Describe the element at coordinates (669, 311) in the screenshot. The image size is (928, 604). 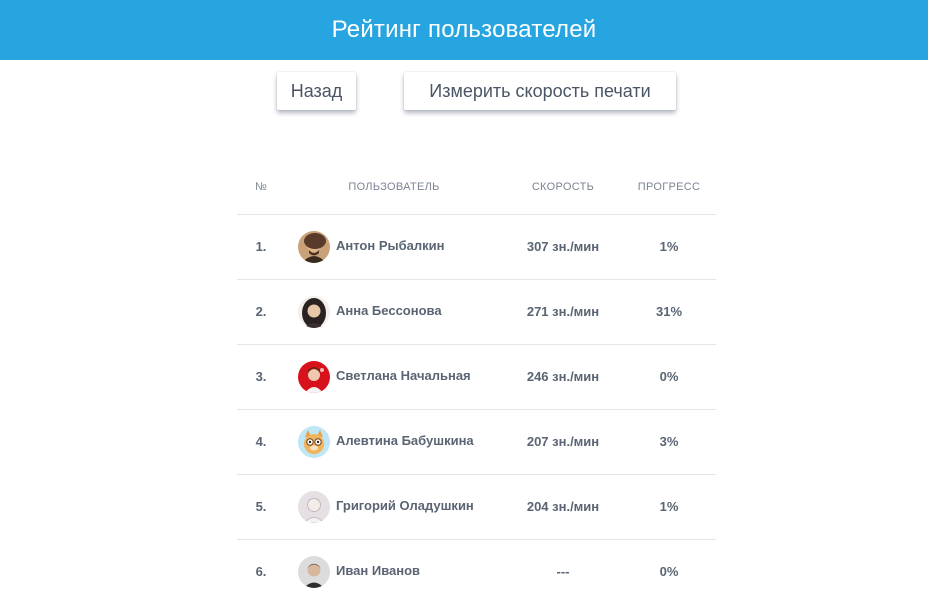
I see `progress-cell: 31%` at that location.